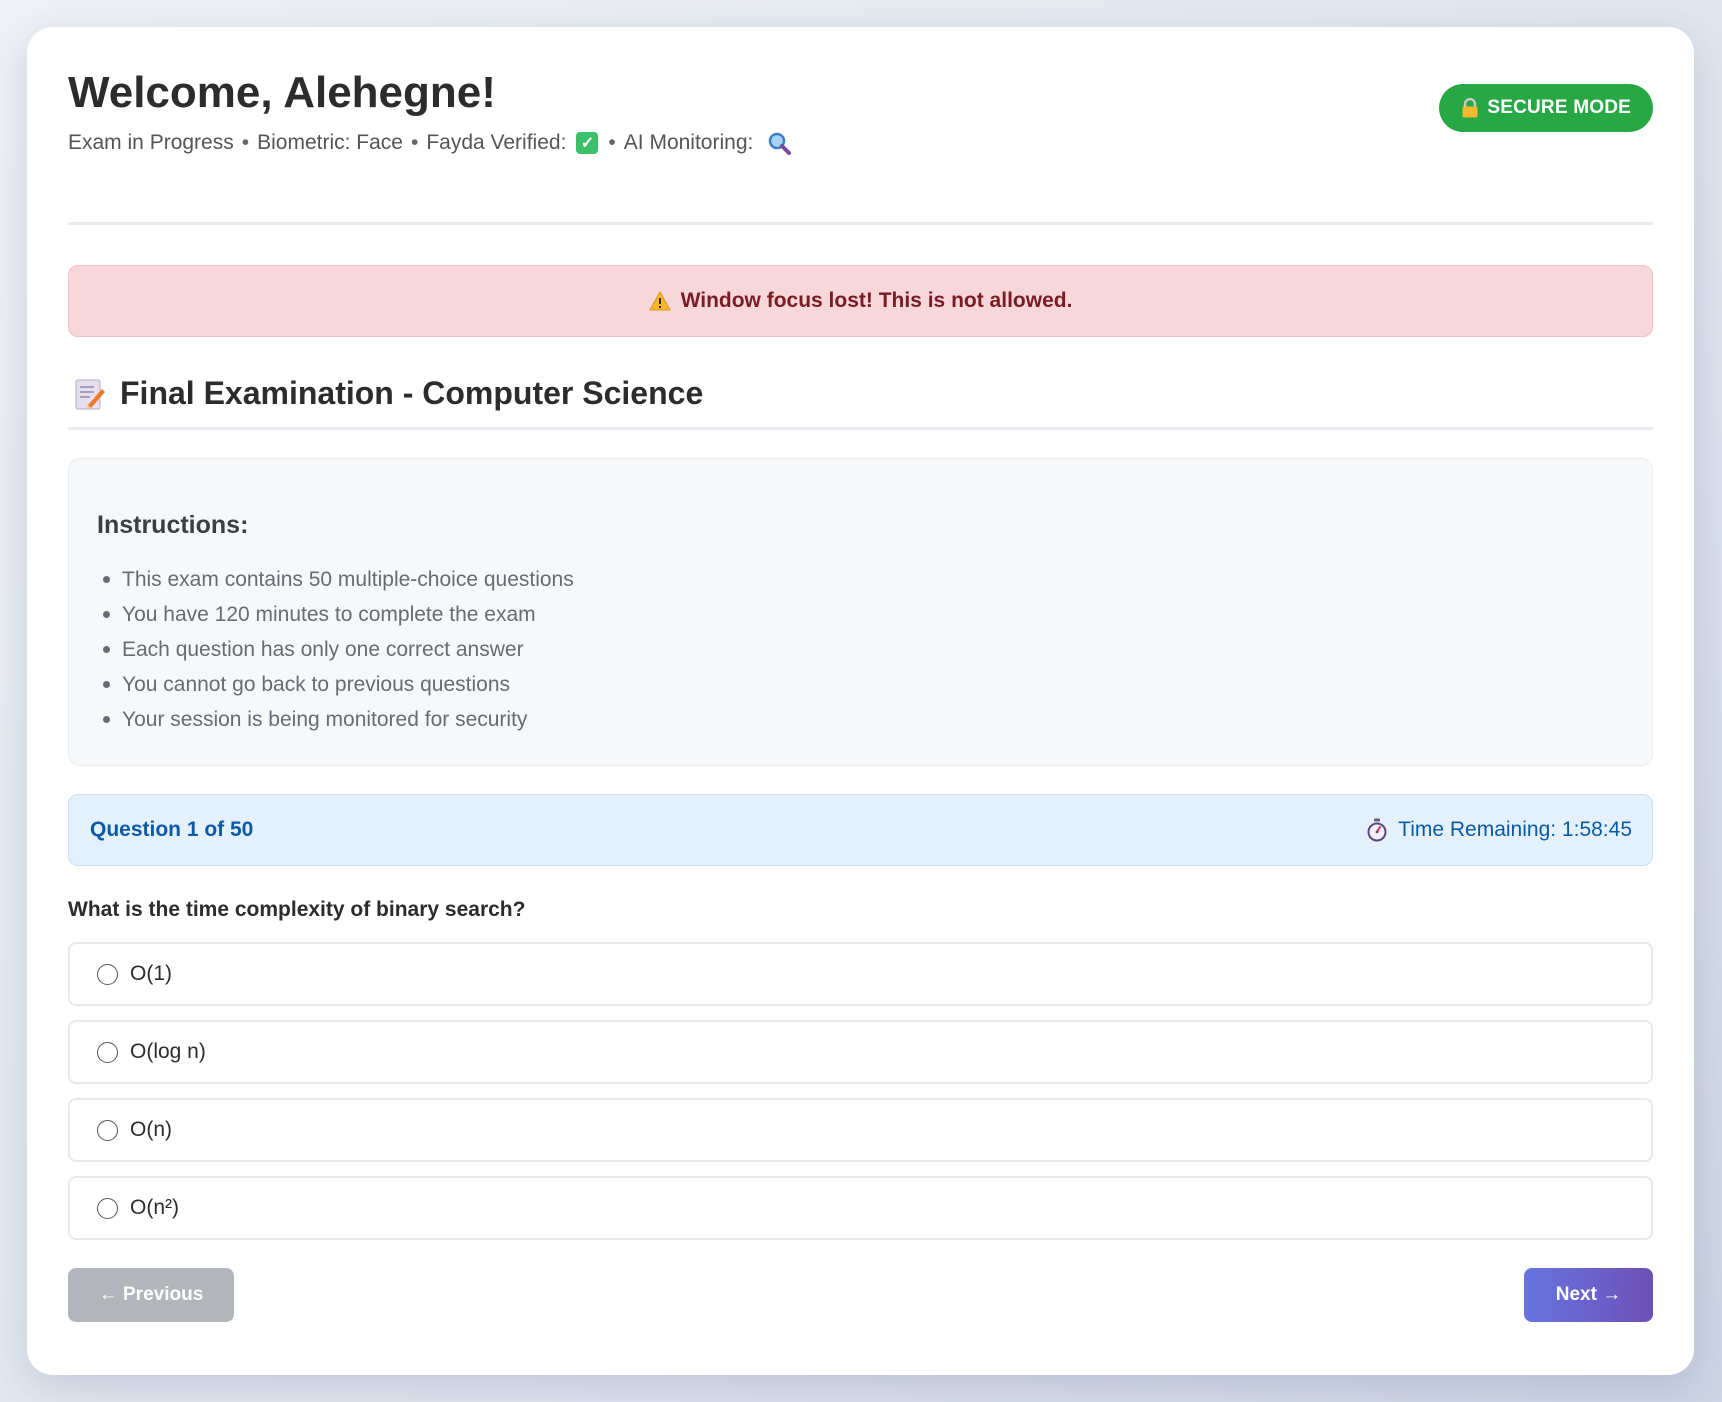 The width and height of the screenshot is (1722, 1402). Describe the element at coordinates (863, 684) in the screenshot. I see `list-item: You cannot go back to previous questions` at that location.